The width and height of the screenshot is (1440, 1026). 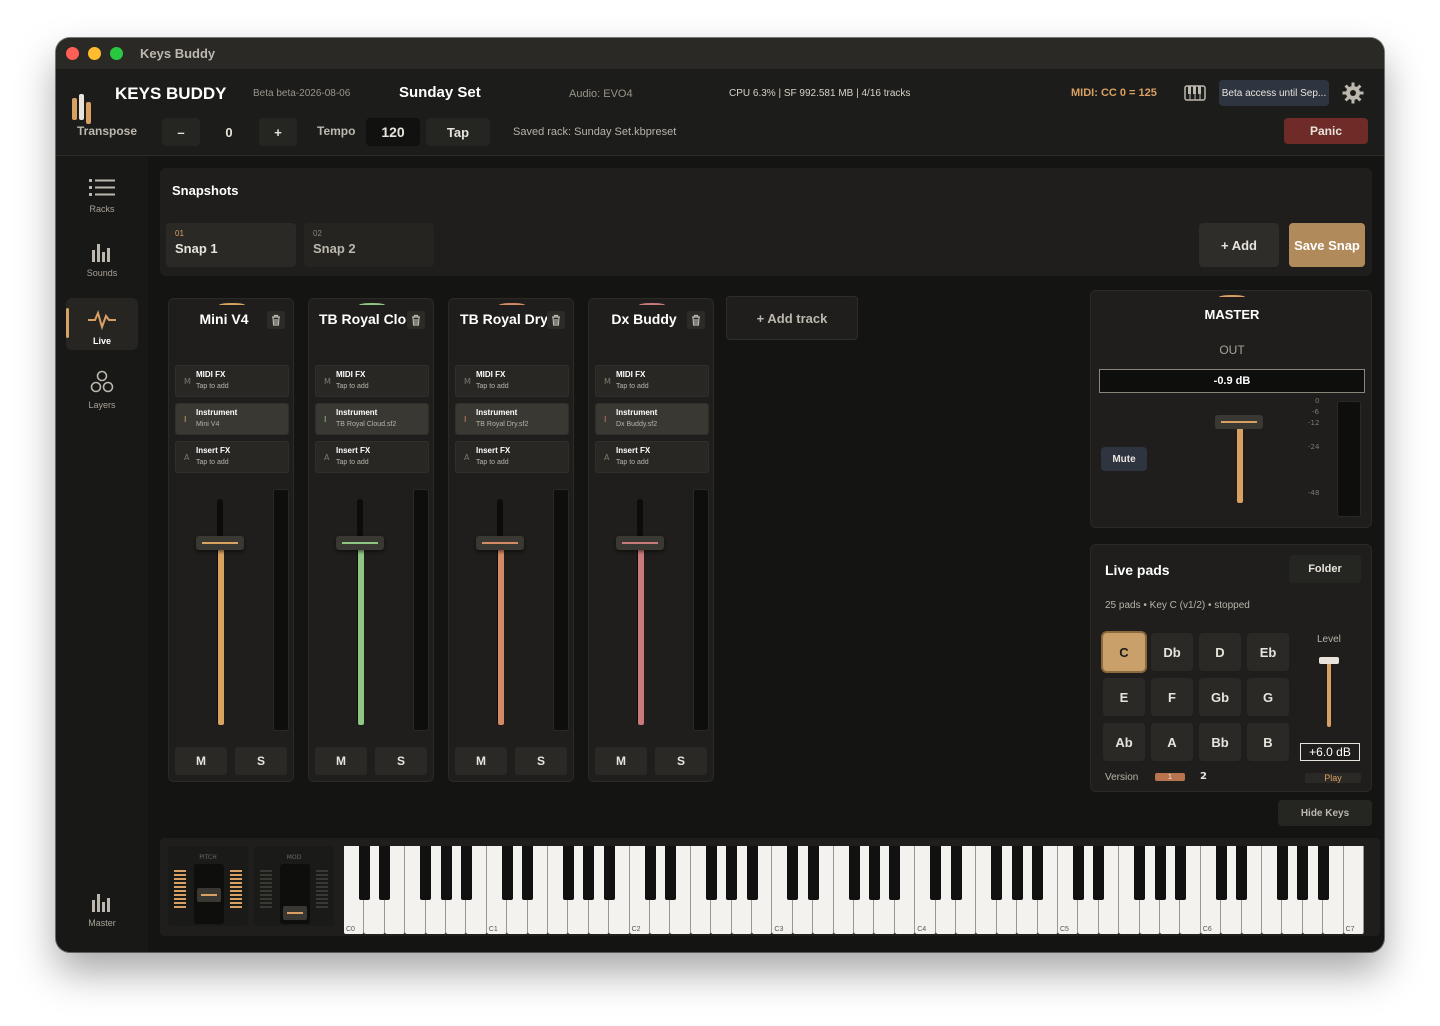 What do you see at coordinates (458, 132) in the screenshot?
I see `tap-tempo-button: Tap` at bounding box center [458, 132].